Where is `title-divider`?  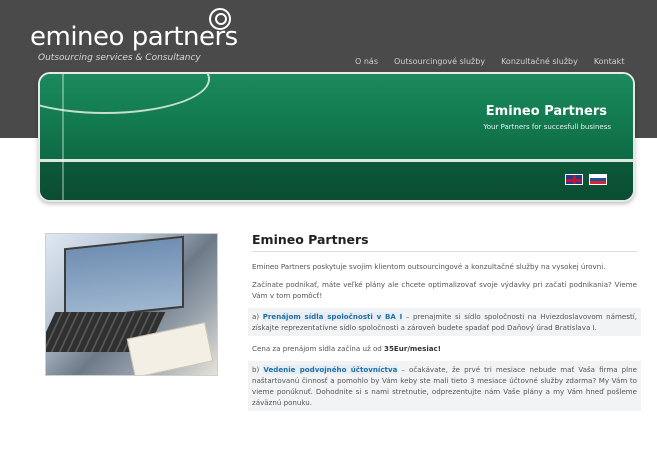 title-divider is located at coordinates (444, 251).